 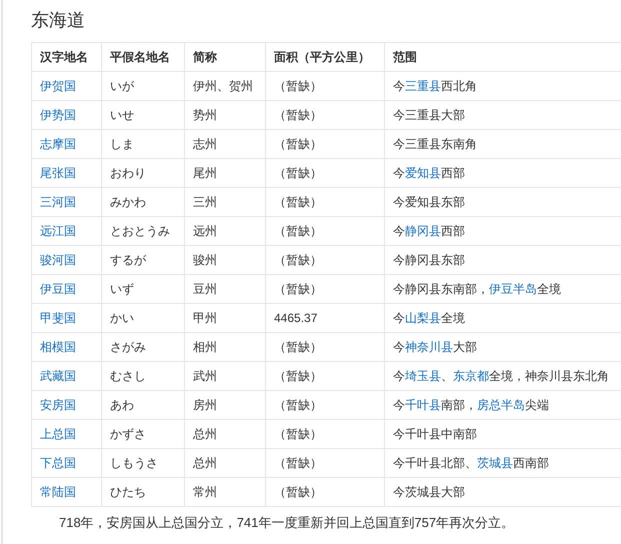 What do you see at coordinates (447, 376) in the screenshot?
I see `range-text: 、` at bounding box center [447, 376].